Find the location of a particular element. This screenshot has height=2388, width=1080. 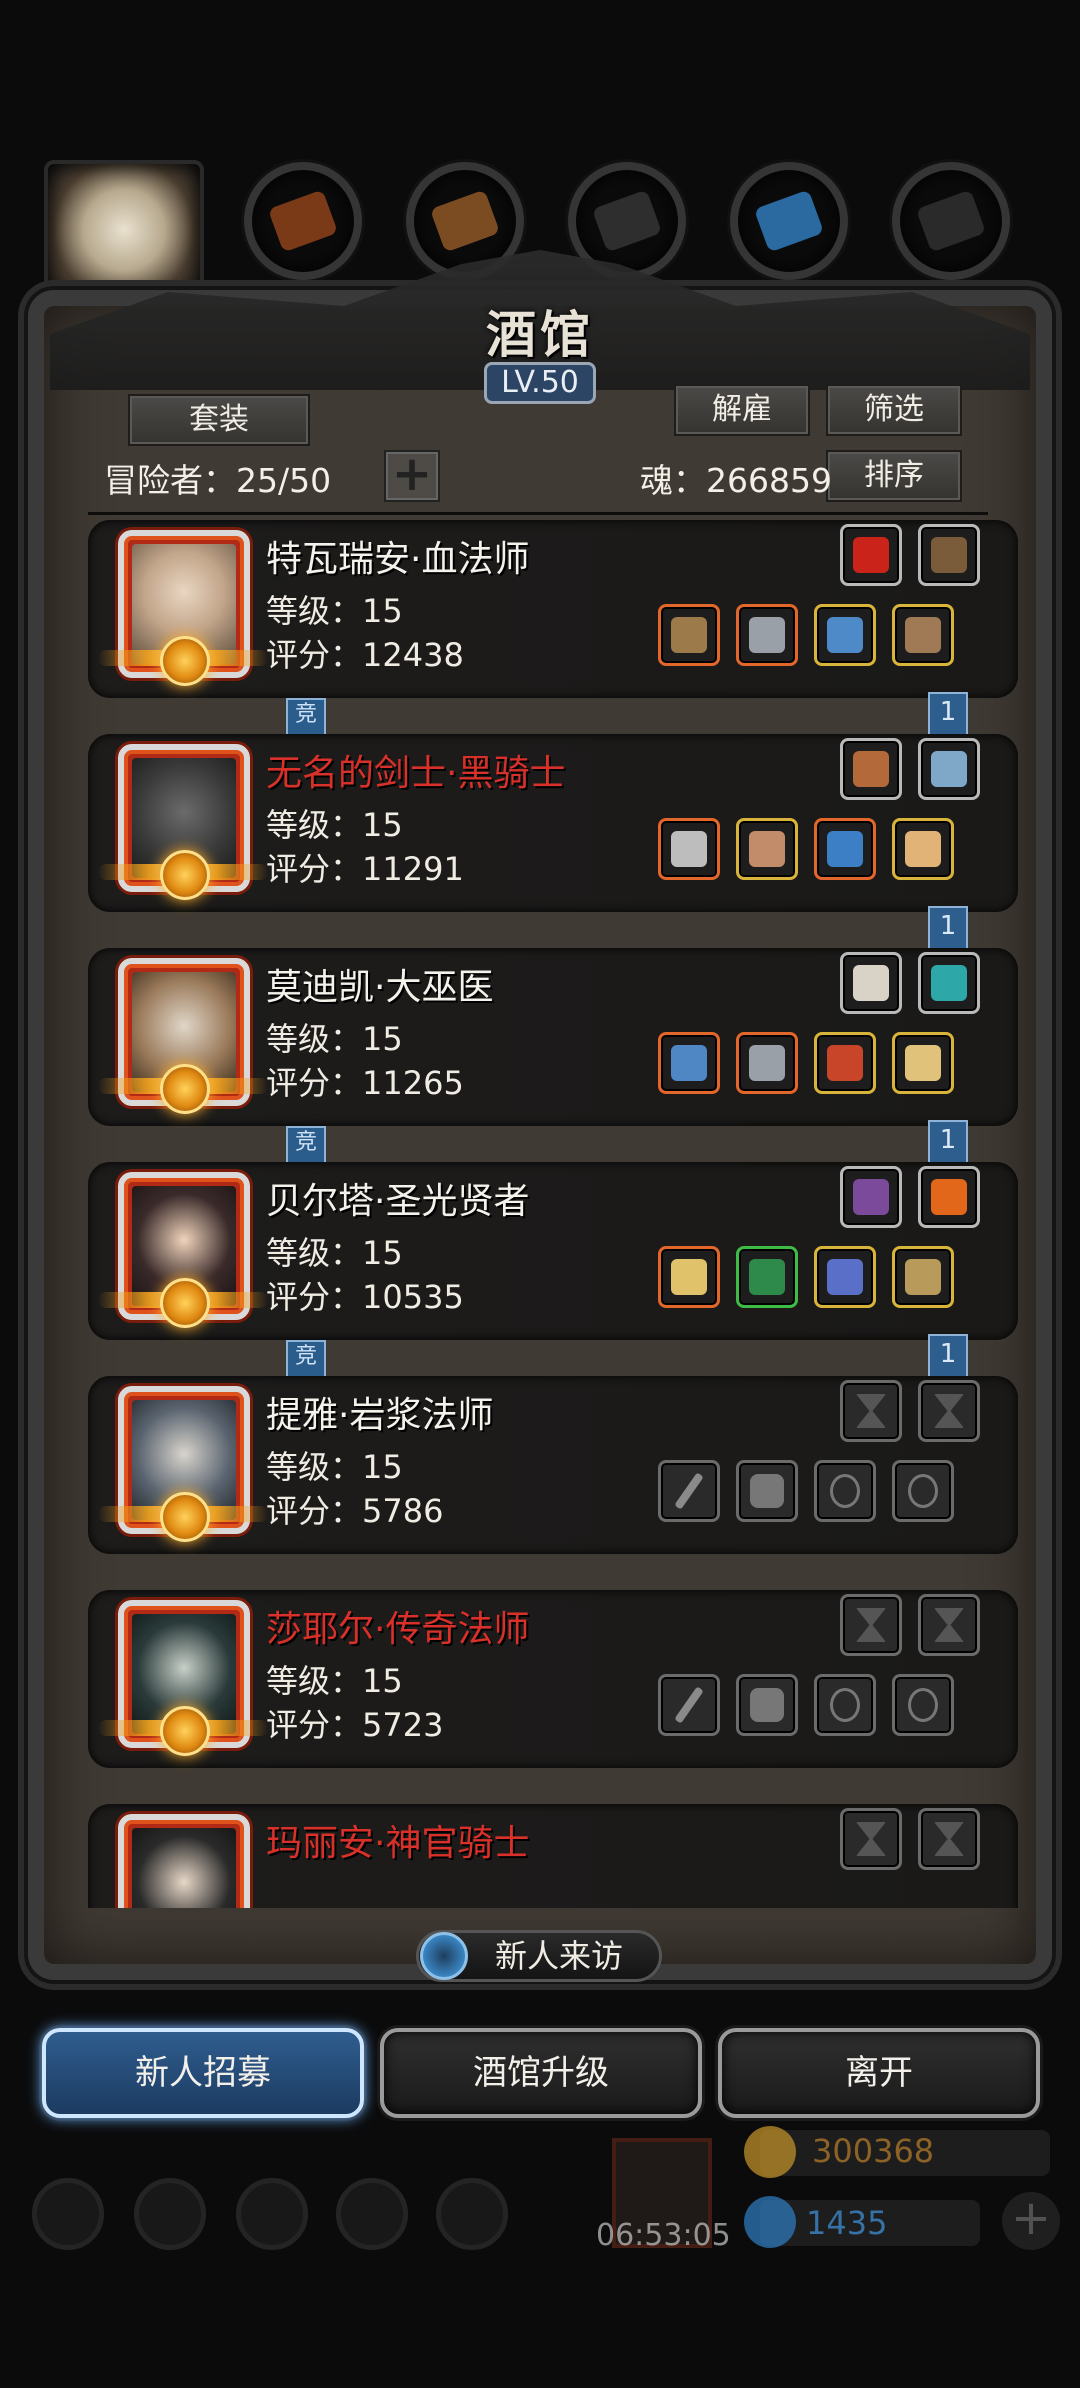

hero-level: 等级：15 is located at coordinates (334, 611).